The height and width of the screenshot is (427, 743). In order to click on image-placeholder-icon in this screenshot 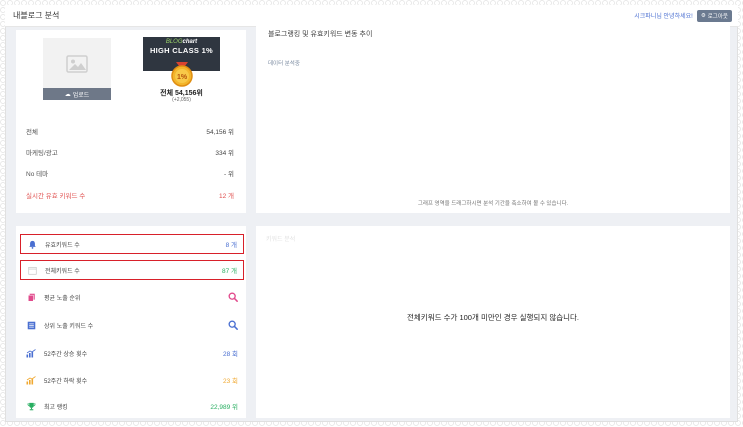, I will do `click(77, 64)`.